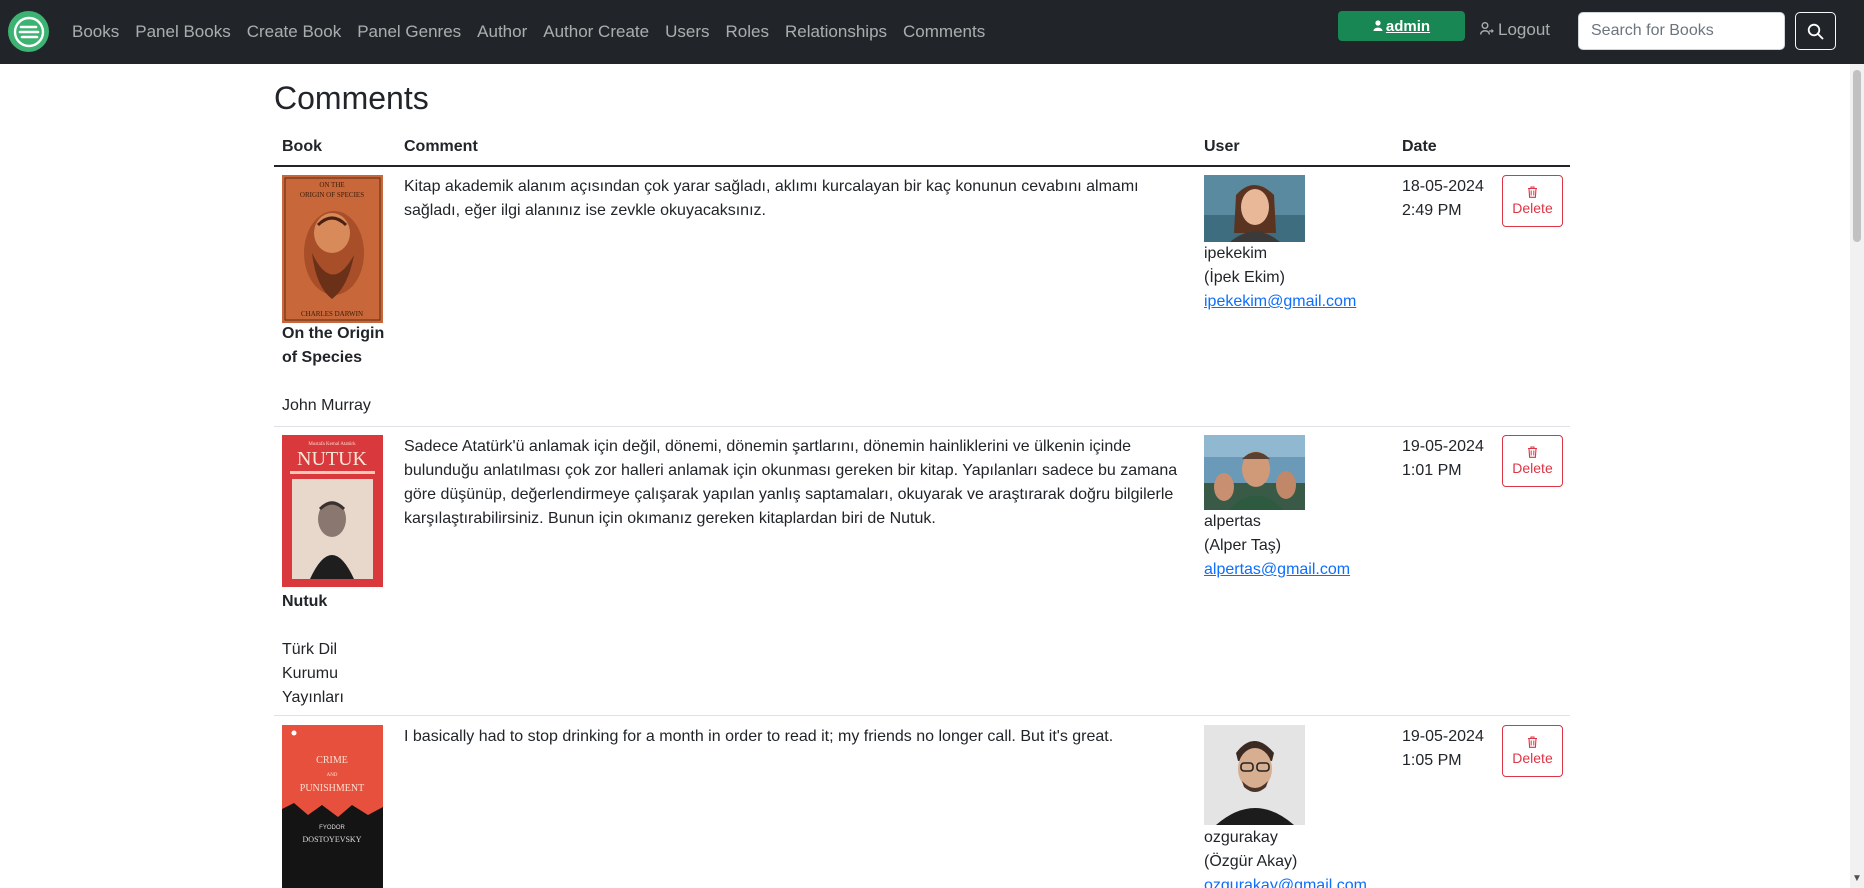 The width and height of the screenshot is (1864, 888). Describe the element at coordinates (1243, 545) in the screenshot. I see `user-fullname: (Alper Taş)` at that location.